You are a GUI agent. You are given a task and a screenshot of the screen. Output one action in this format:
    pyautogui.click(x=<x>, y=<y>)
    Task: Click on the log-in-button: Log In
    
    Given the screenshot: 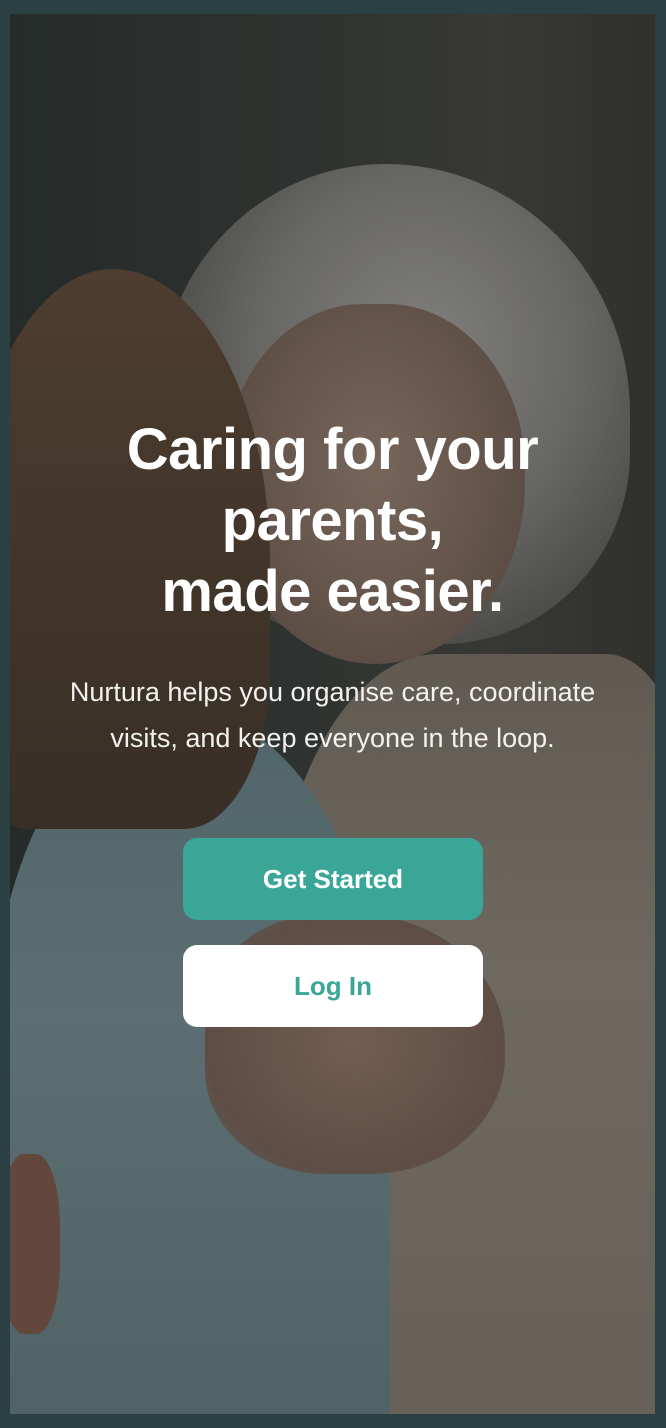 What is the action you would take?
    pyautogui.click(x=333, y=986)
    